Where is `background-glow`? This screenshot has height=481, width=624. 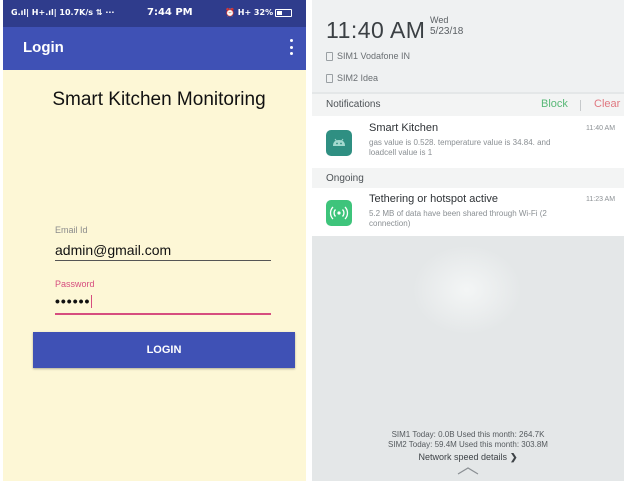 background-glow is located at coordinates (467, 290).